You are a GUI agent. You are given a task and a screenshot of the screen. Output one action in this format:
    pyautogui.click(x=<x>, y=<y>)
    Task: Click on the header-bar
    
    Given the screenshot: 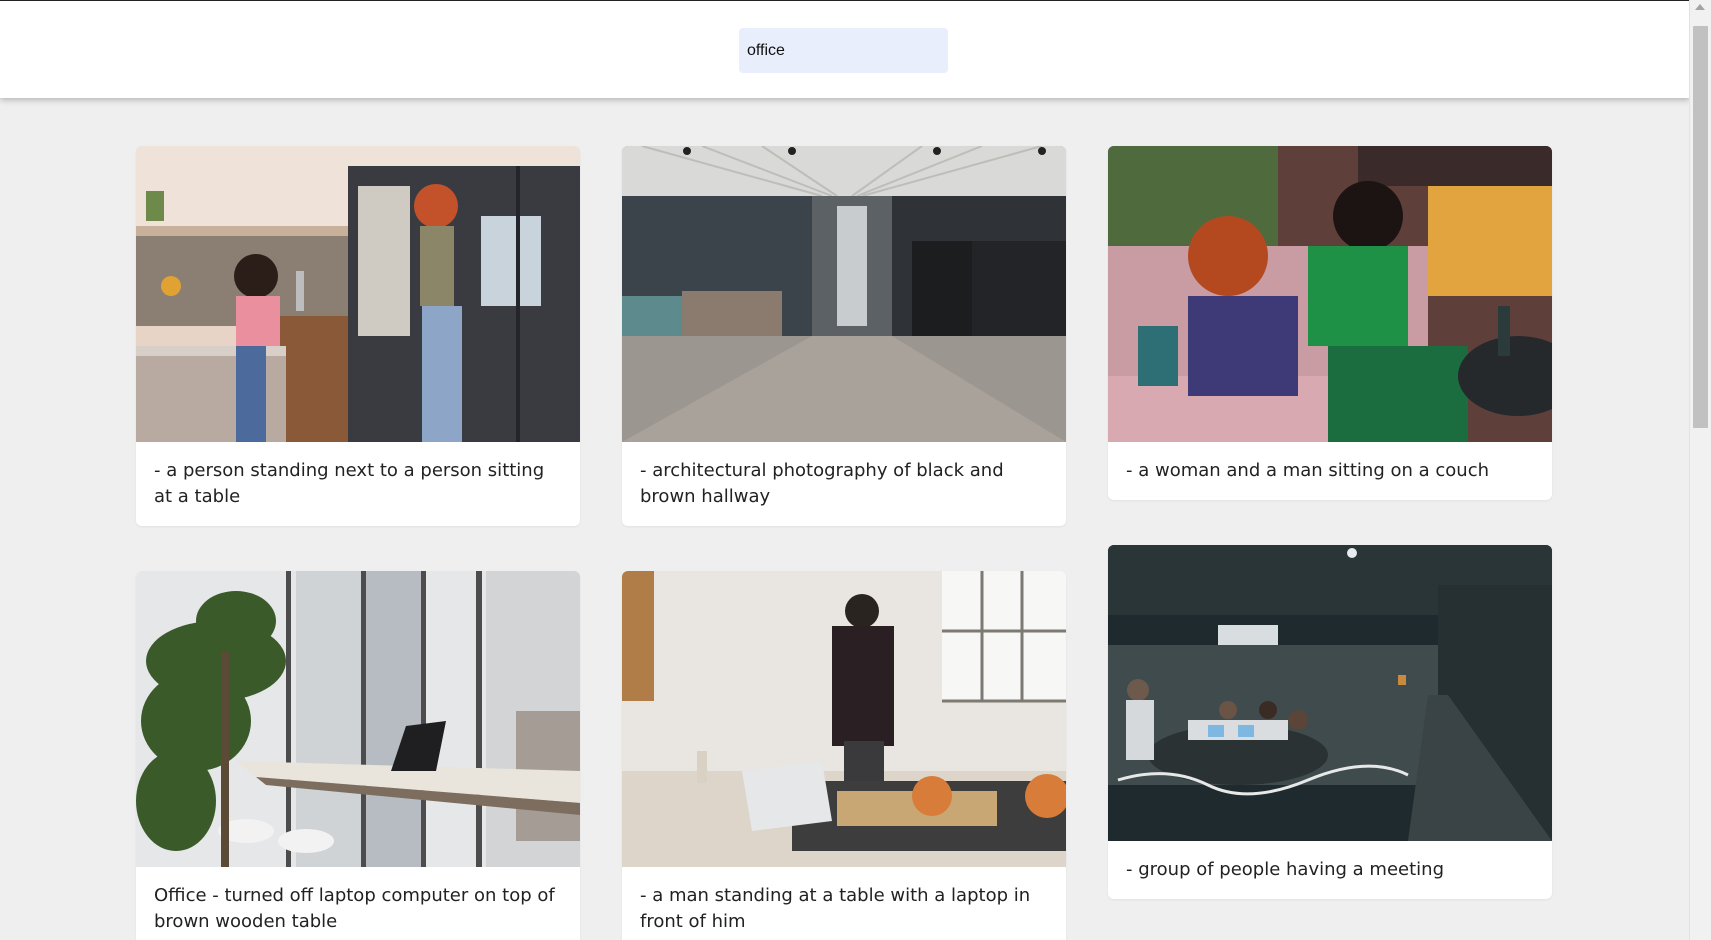 What is the action you would take?
    pyautogui.click(x=845, y=49)
    